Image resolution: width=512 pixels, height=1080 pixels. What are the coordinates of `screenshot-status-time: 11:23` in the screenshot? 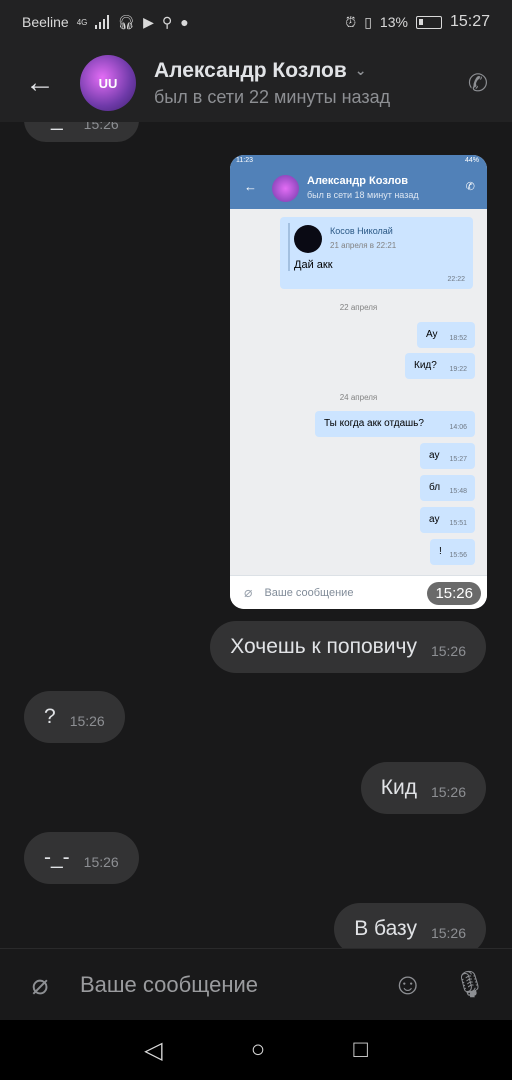 It's located at (244, 160).